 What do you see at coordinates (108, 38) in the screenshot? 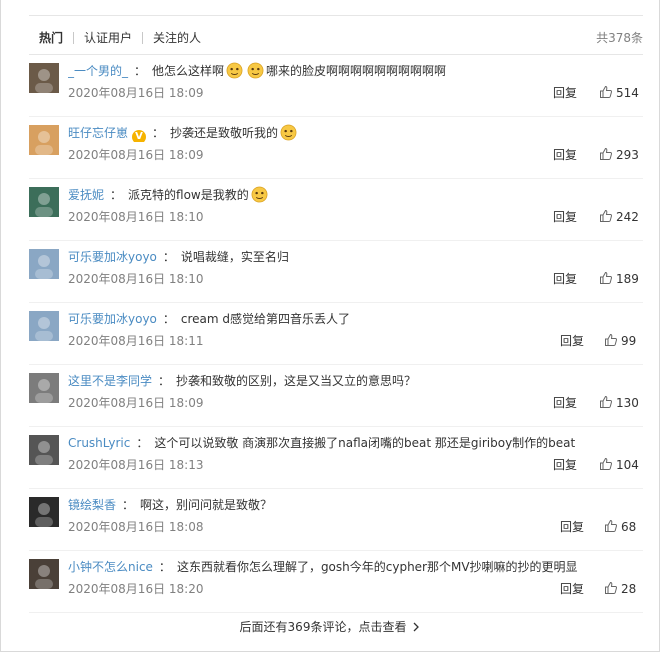
I see `tab-verified-users: 认证用户` at bounding box center [108, 38].